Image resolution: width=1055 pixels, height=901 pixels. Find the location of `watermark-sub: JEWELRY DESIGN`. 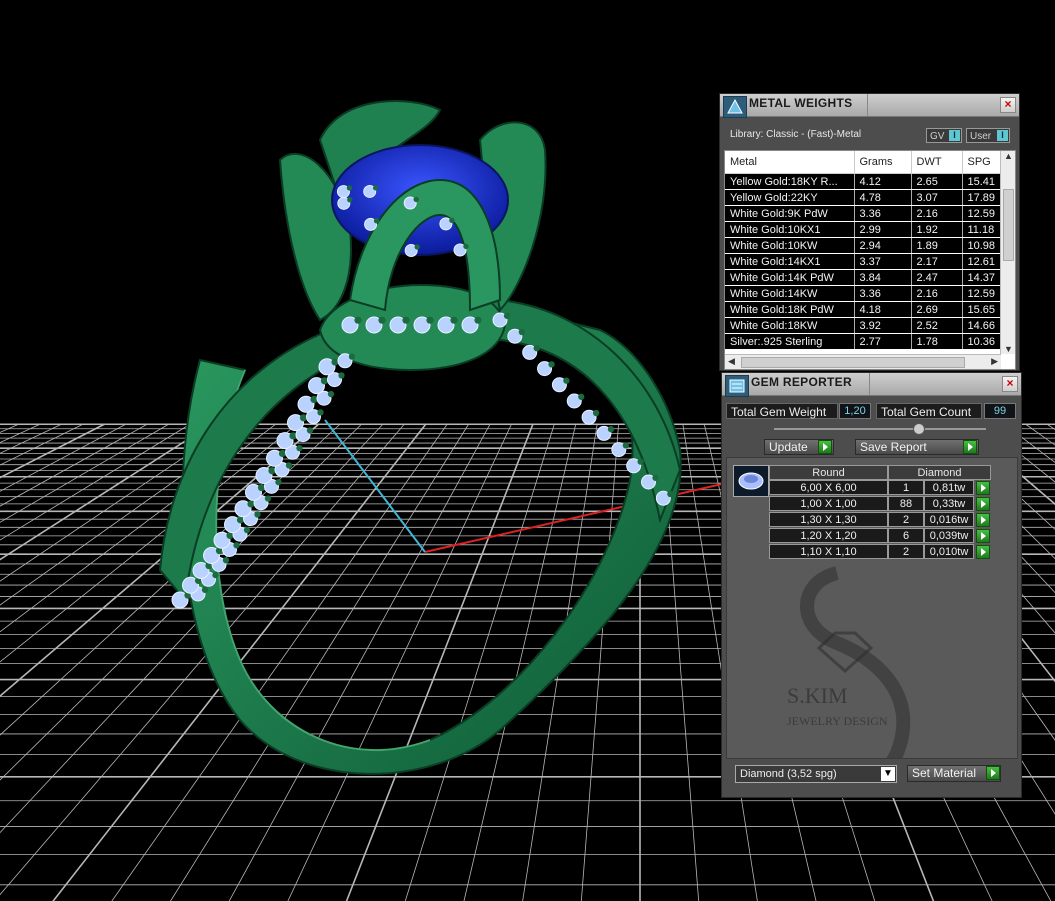

watermark-sub: JEWELRY DESIGN is located at coordinates (837, 721).